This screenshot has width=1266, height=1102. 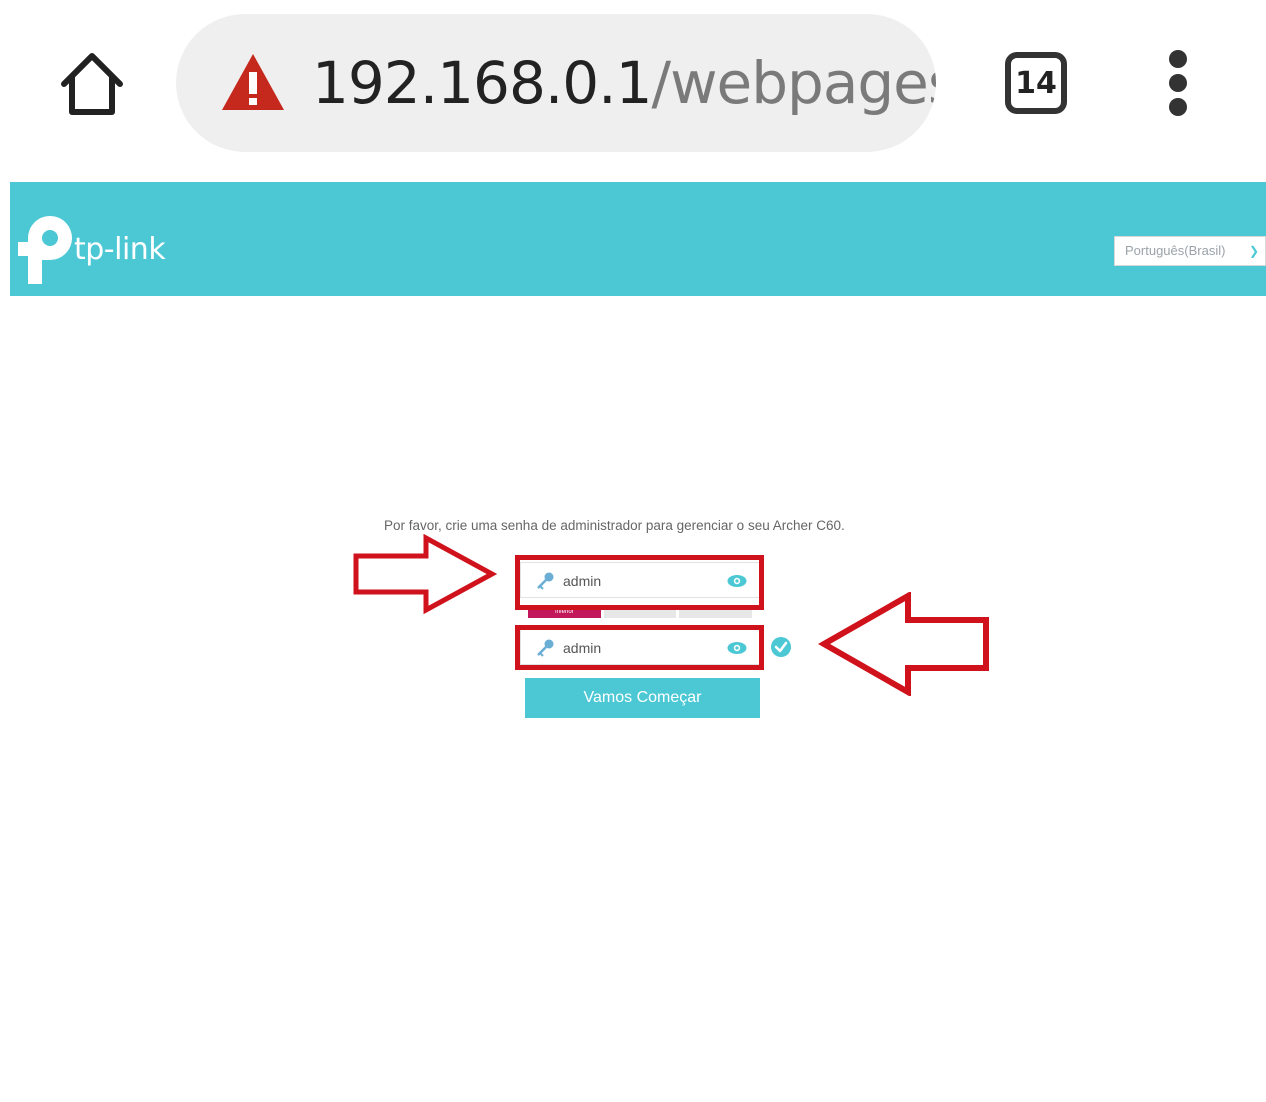 What do you see at coordinates (640, 647) in the screenshot?
I see `confirm-password-field: admin` at bounding box center [640, 647].